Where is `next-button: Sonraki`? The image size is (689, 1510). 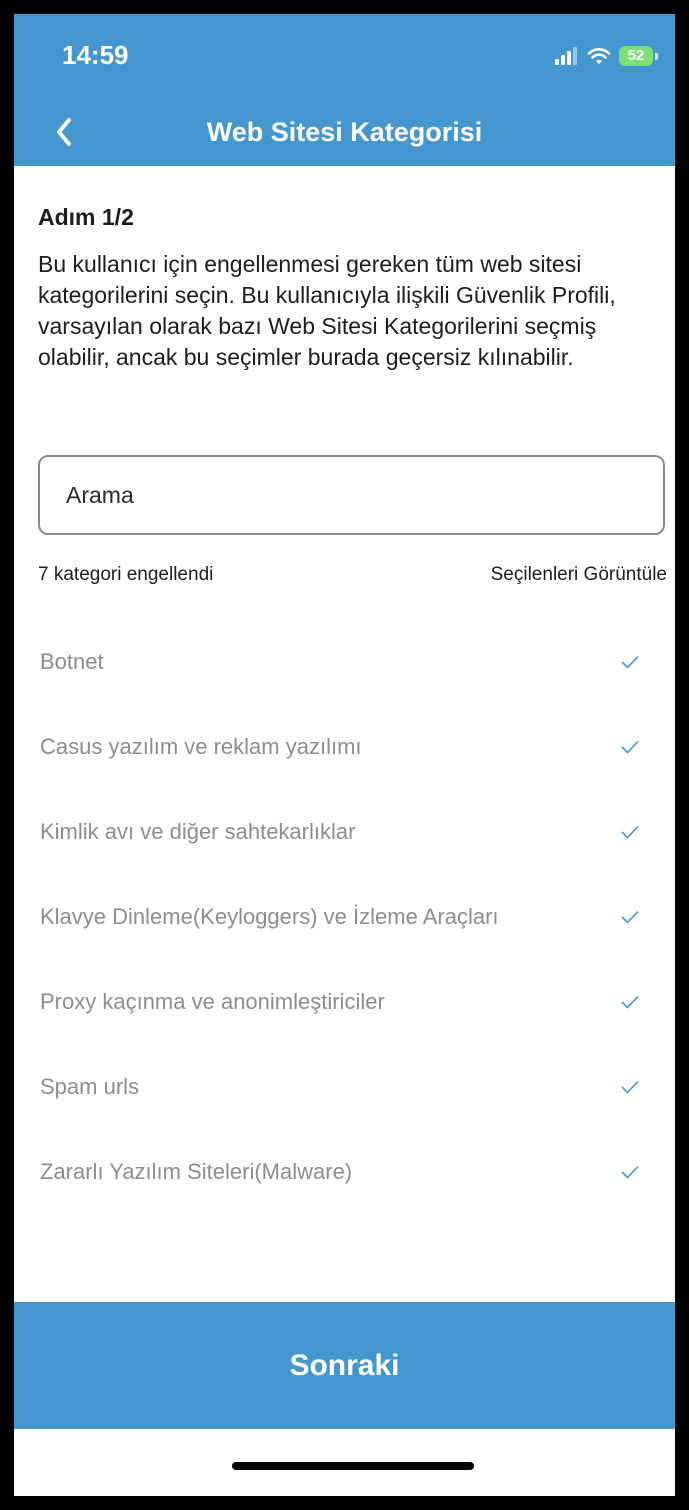
next-button: Sonraki is located at coordinates (344, 1365).